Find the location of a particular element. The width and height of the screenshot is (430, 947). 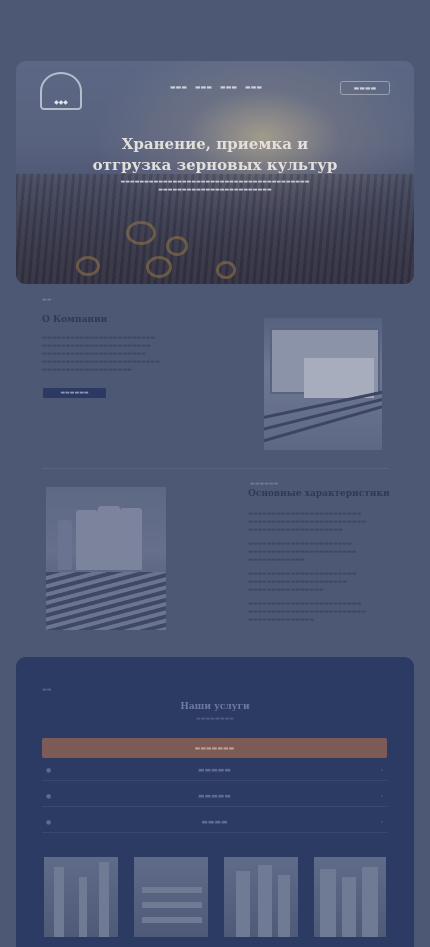

services-accordion-item: ● ▬▬▬▬ › is located at coordinates (214, 822).